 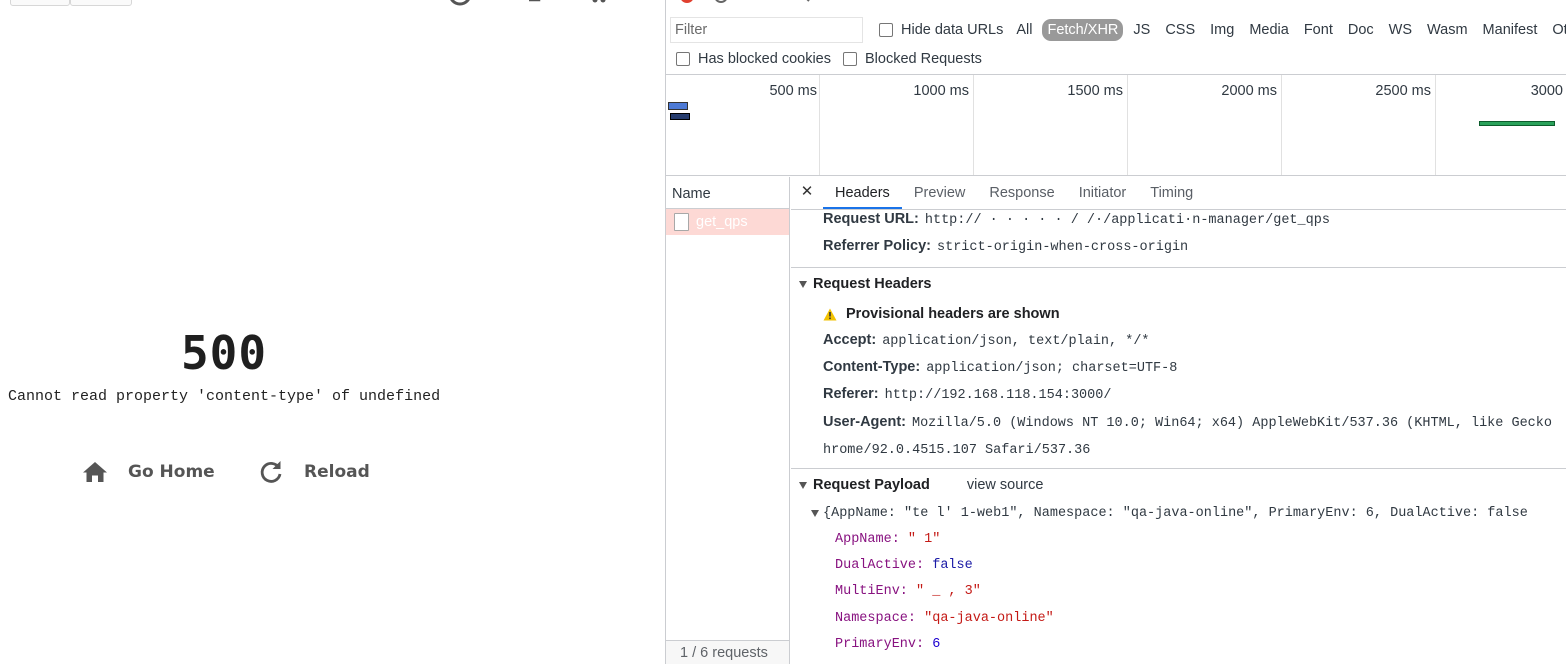 I want to click on type-filter-manifest: Manifest, so click(x=1510, y=30).